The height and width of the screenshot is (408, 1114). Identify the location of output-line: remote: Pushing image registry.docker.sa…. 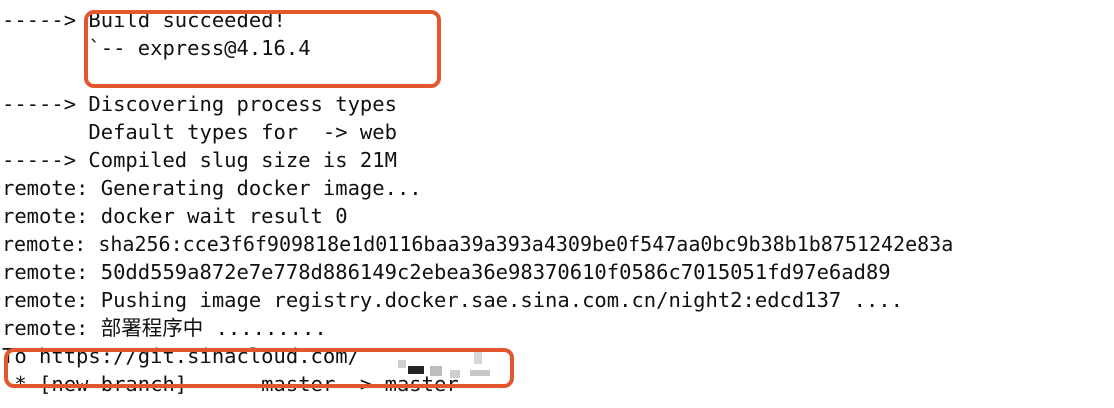
(452, 300).